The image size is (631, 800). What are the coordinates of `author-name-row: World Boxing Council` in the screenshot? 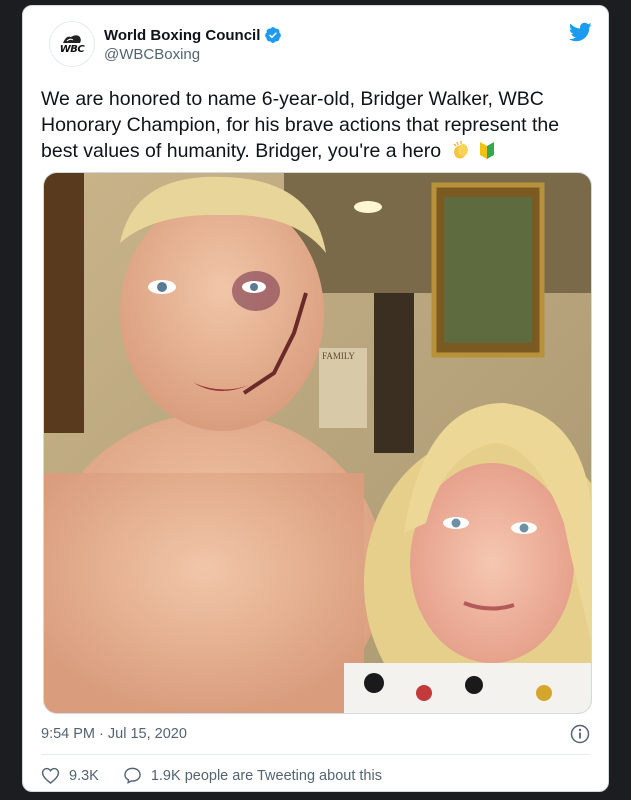 It's located at (193, 35).